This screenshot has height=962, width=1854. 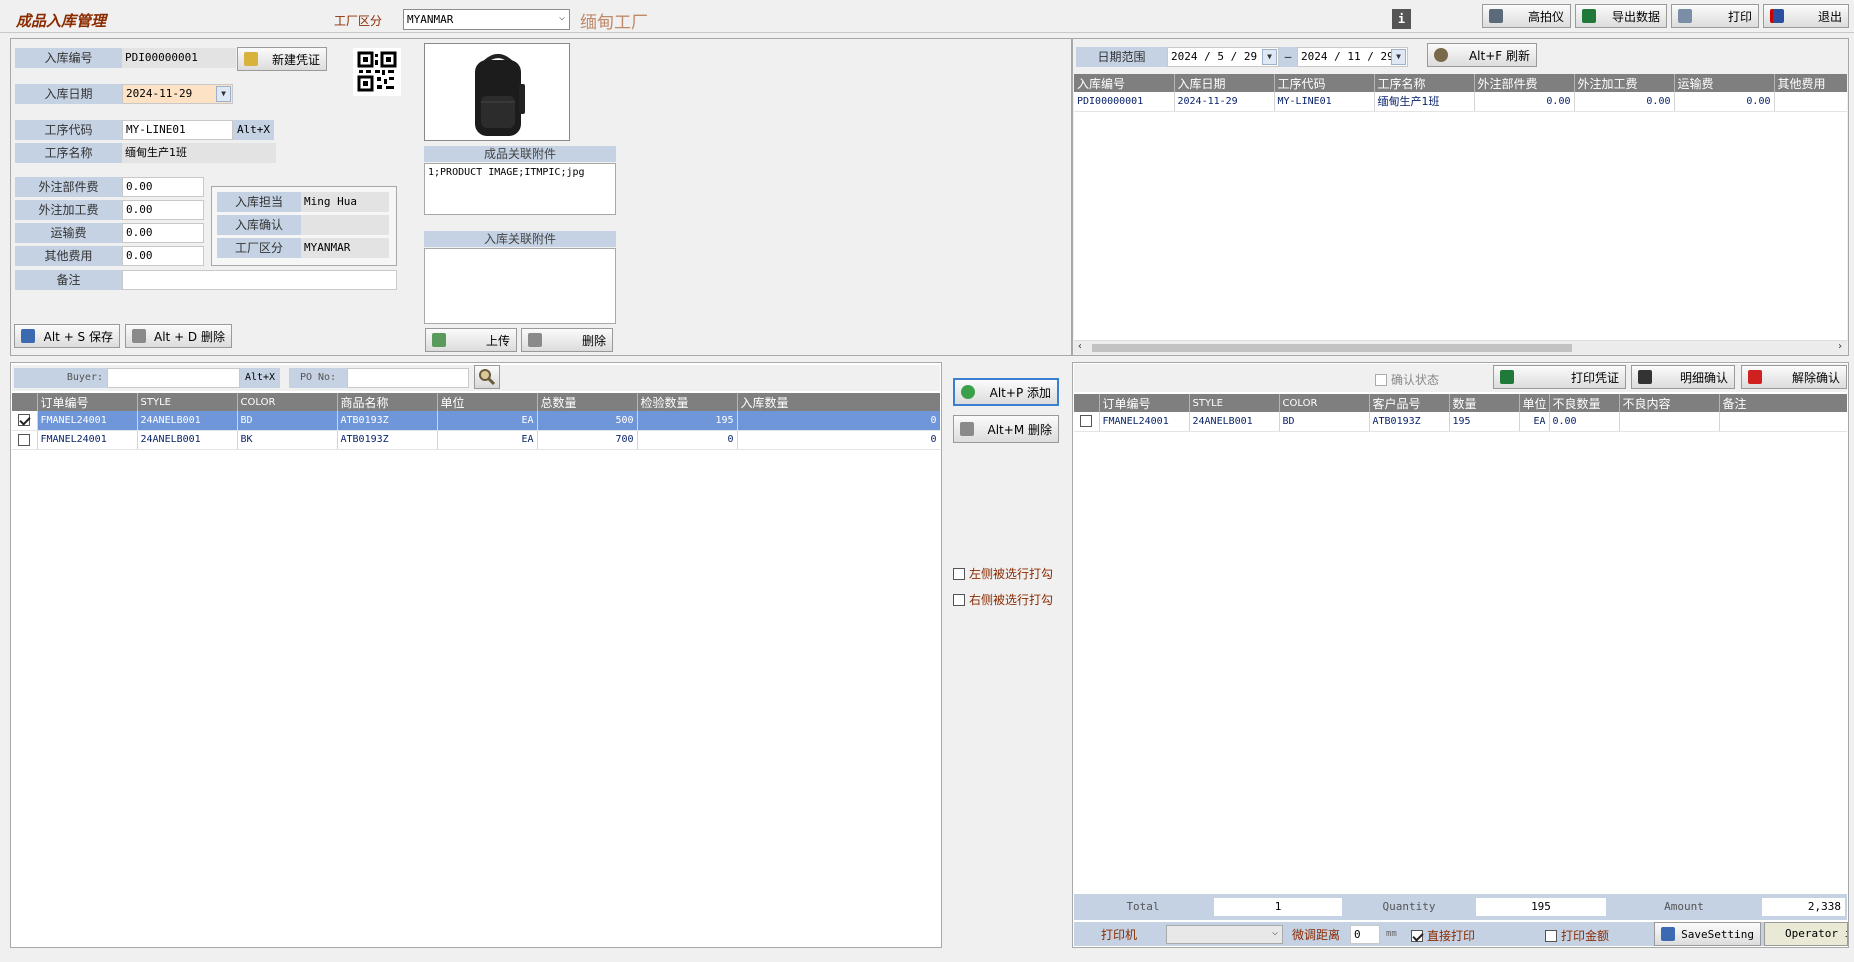 I want to click on buyer-input, so click(x=173, y=378).